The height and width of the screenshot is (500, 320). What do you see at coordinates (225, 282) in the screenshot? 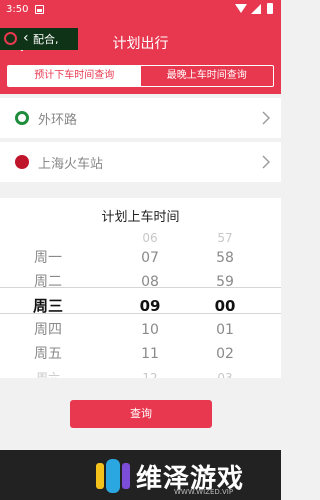
I see `minute-option: 59` at bounding box center [225, 282].